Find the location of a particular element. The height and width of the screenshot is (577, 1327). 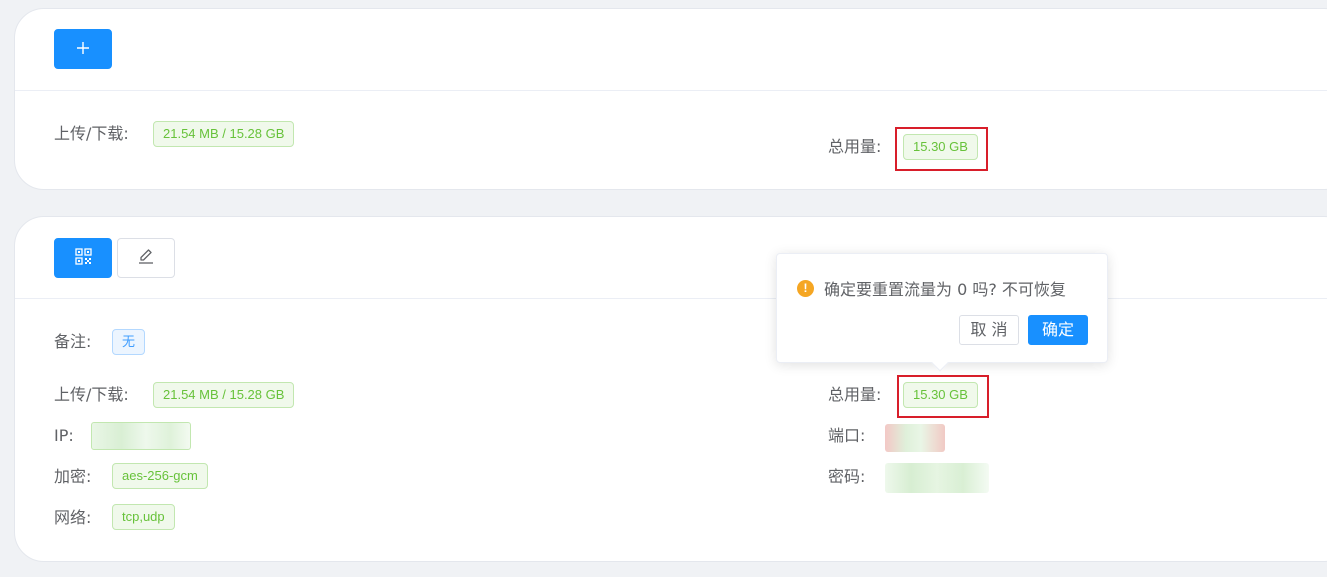

ip-value-redacted is located at coordinates (141, 436).